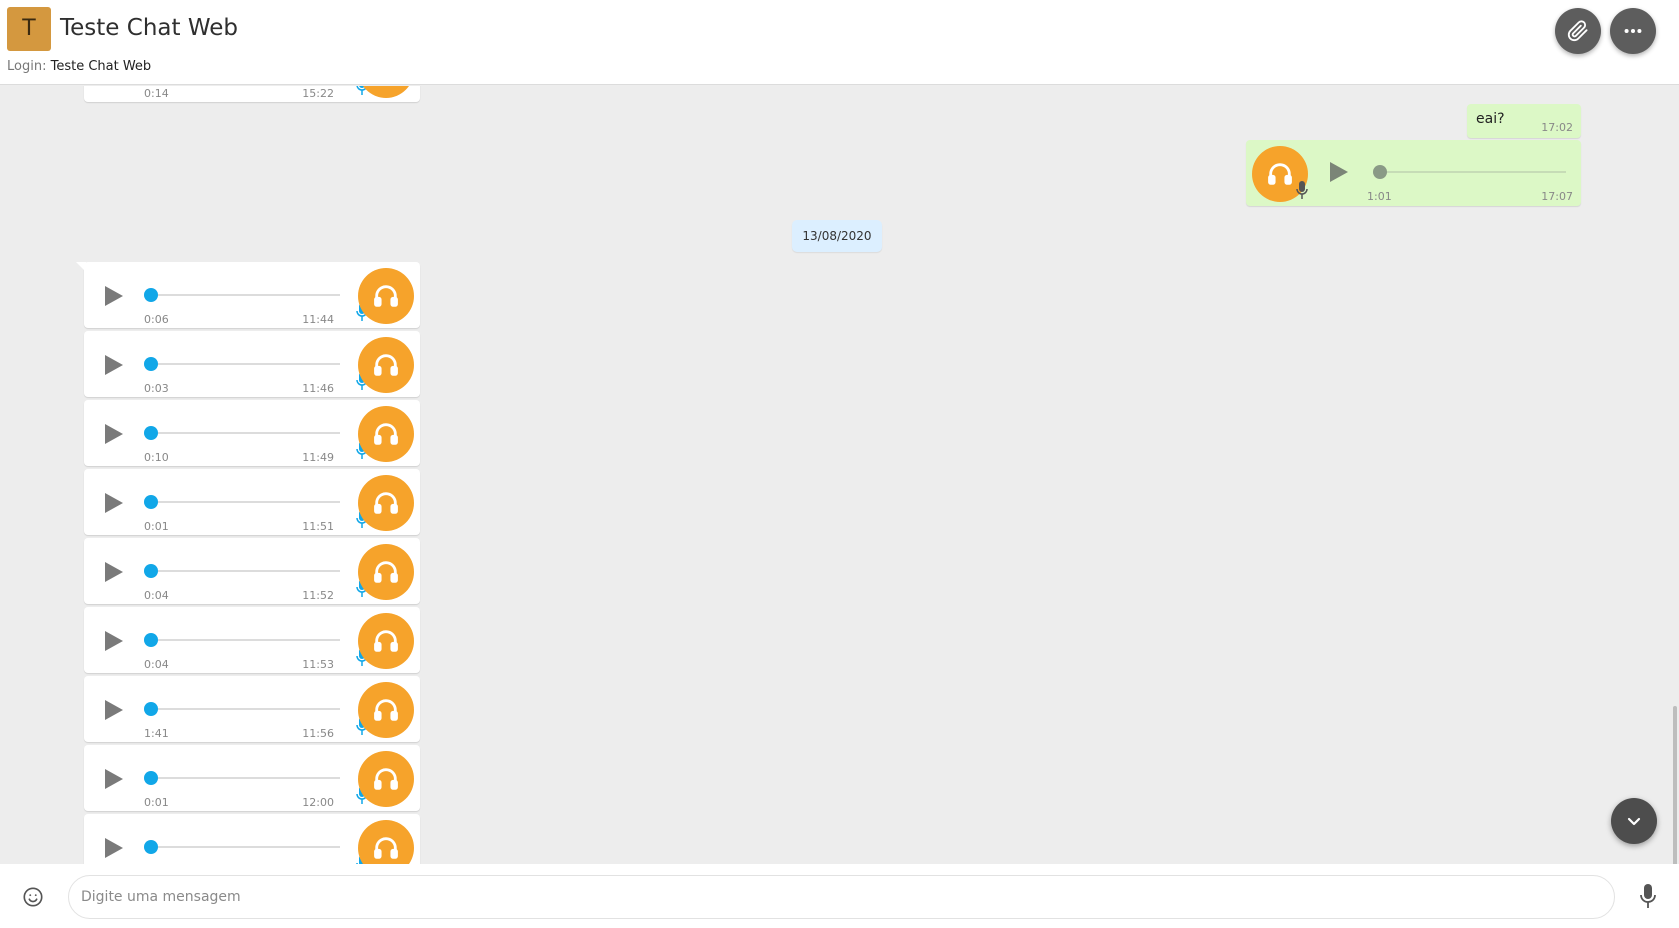  What do you see at coordinates (156, 388) in the screenshot?
I see `audio-duration: 0:03` at bounding box center [156, 388].